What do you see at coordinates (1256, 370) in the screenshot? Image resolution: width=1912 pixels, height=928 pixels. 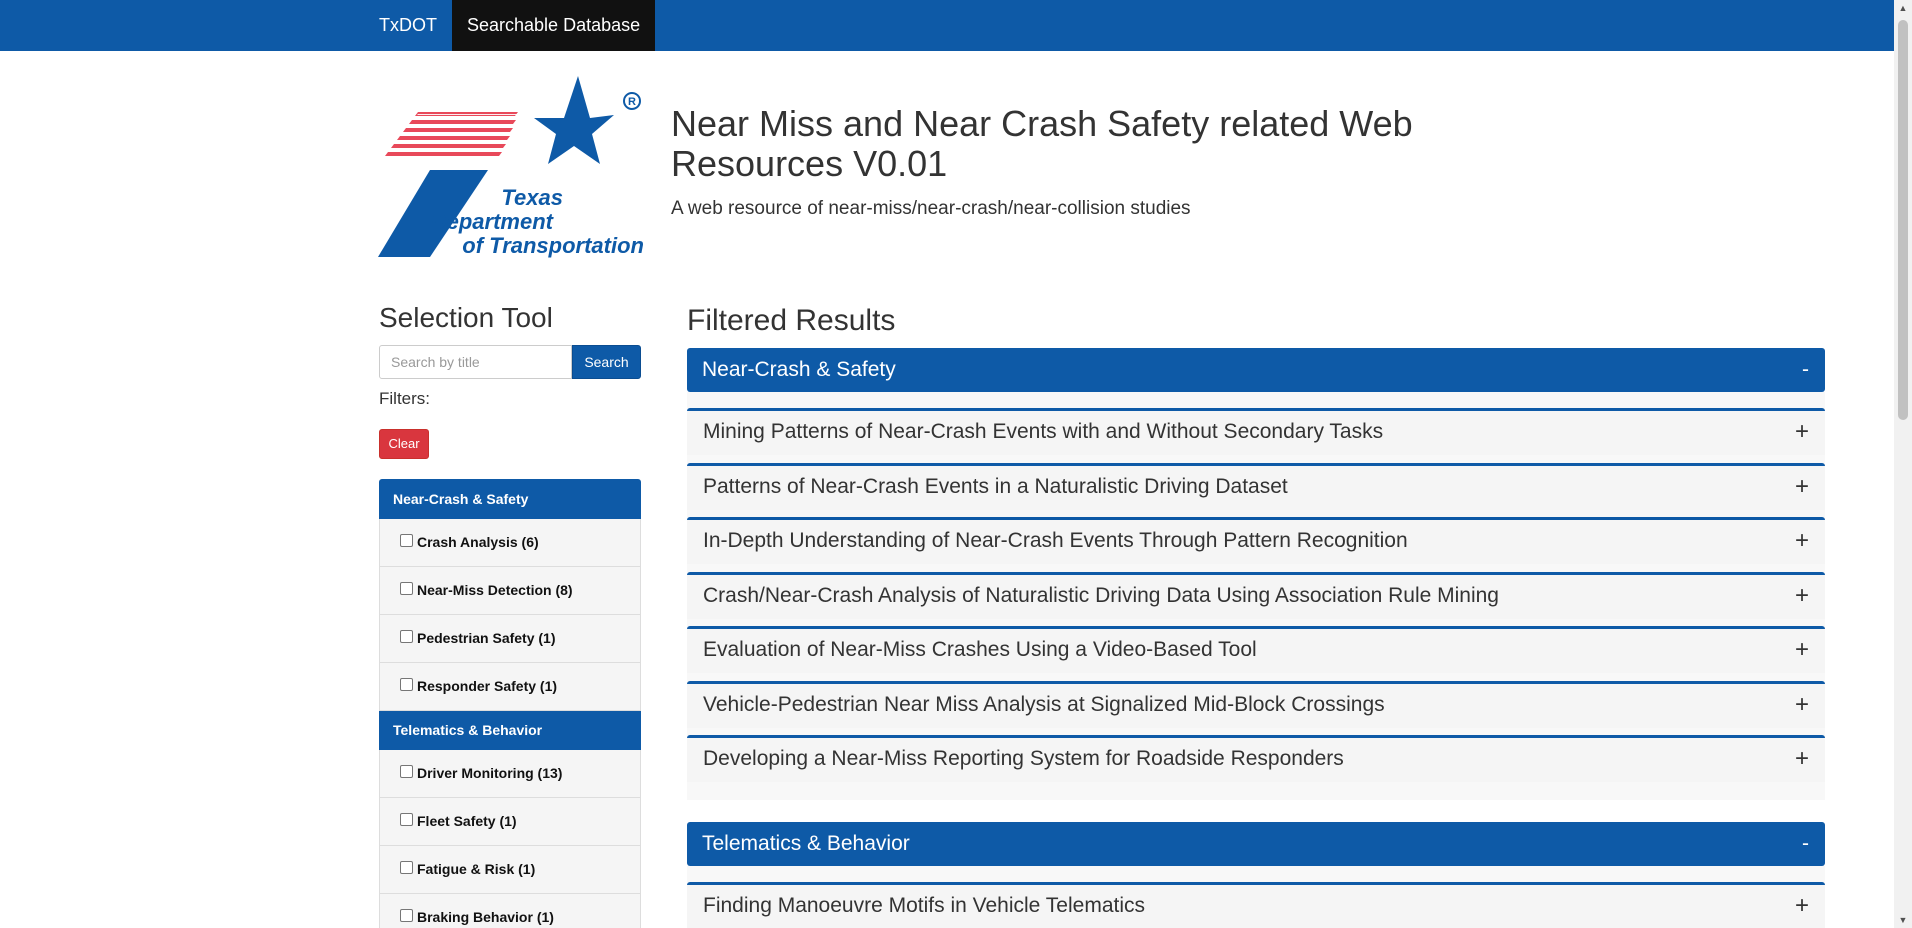 I see `category-header-near-crash-safety: Near-Crash & Safety -` at bounding box center [1256, 370].